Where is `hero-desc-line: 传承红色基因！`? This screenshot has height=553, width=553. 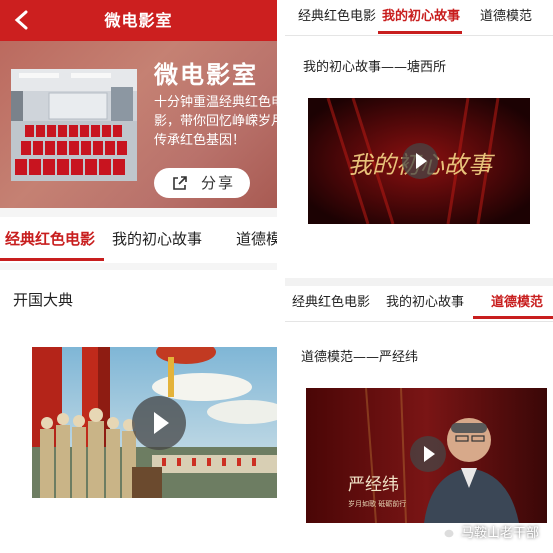 hero-desc-line: 传承红色基因！ is located at coordinates (200, 140).